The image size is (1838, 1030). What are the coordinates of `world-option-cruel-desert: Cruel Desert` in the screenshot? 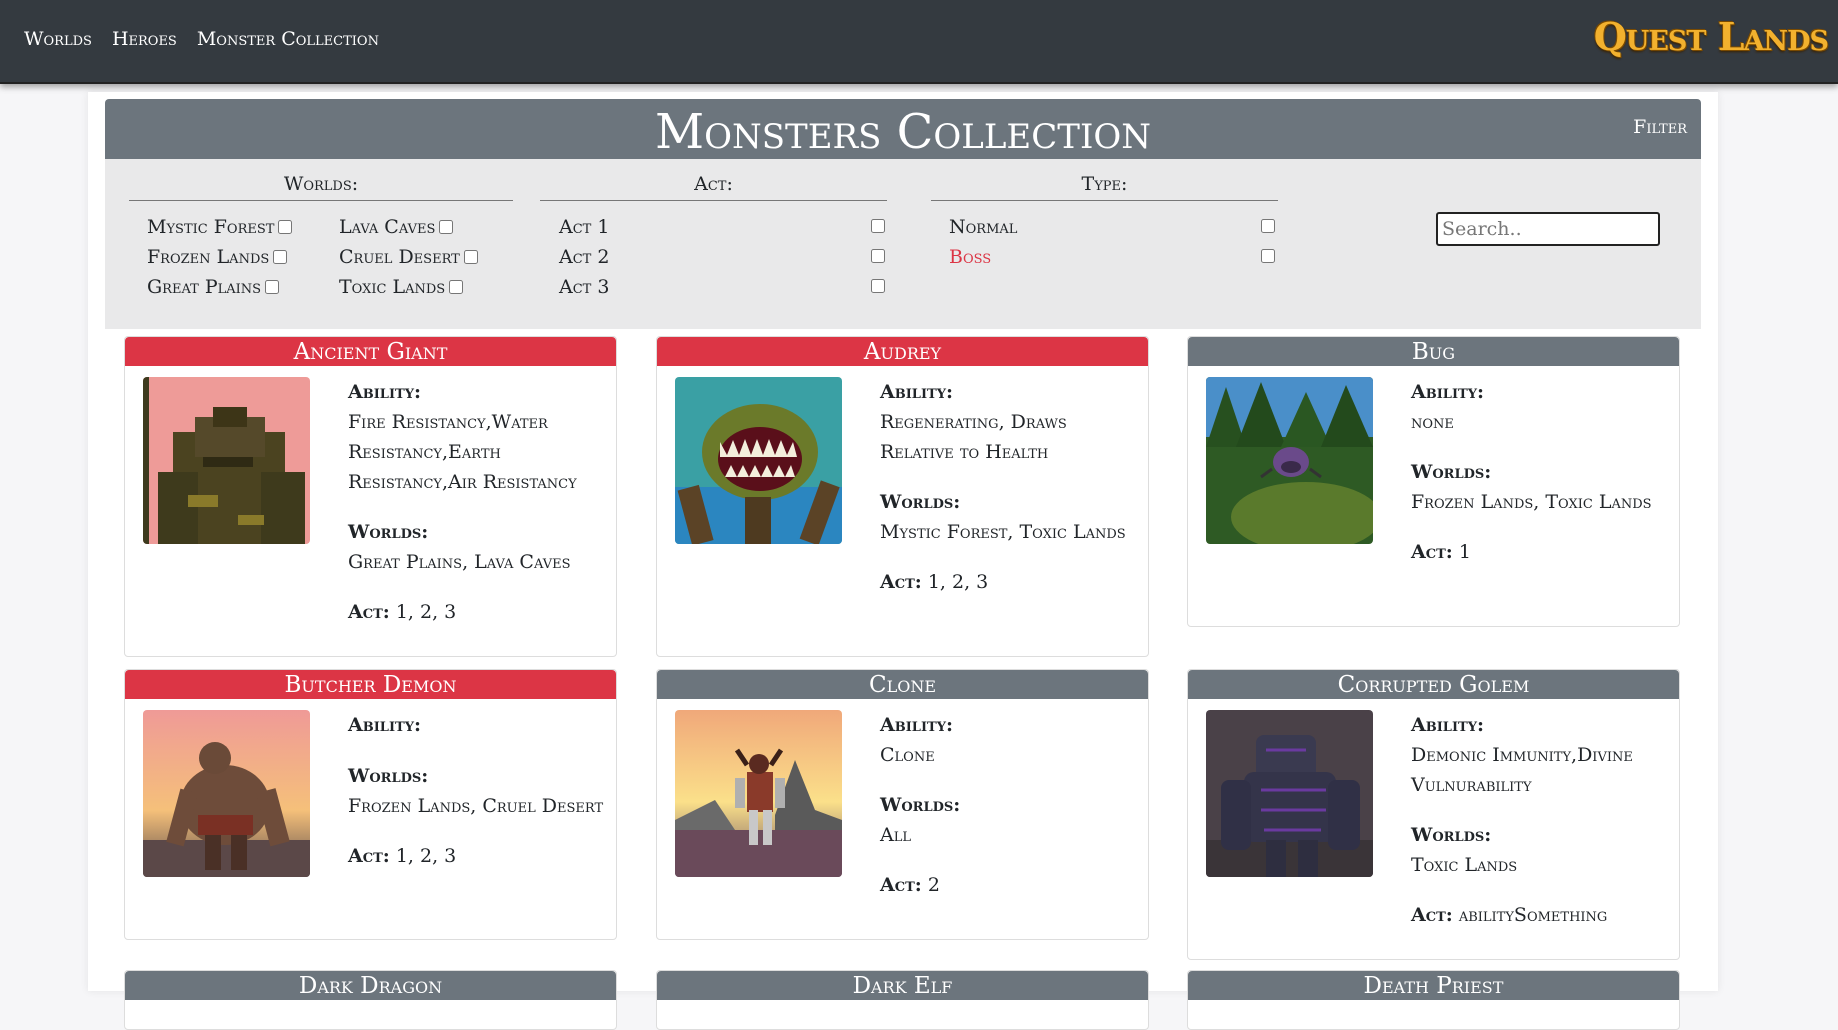 It's located at (408, 257).